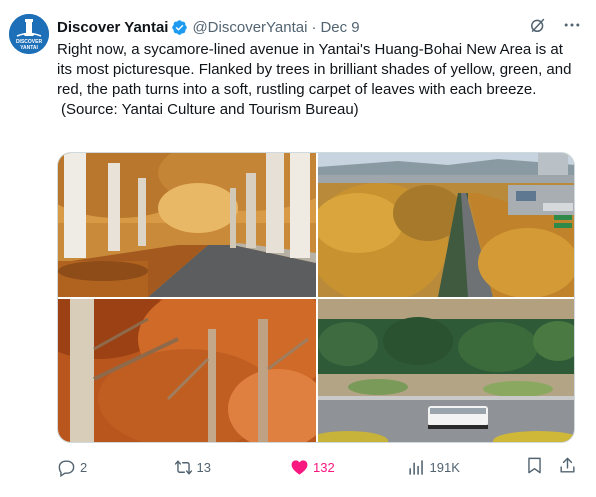 The width and height of the screenshot is (596, 497). I want to click on timestamp: Dec 9, so click(339, 27).